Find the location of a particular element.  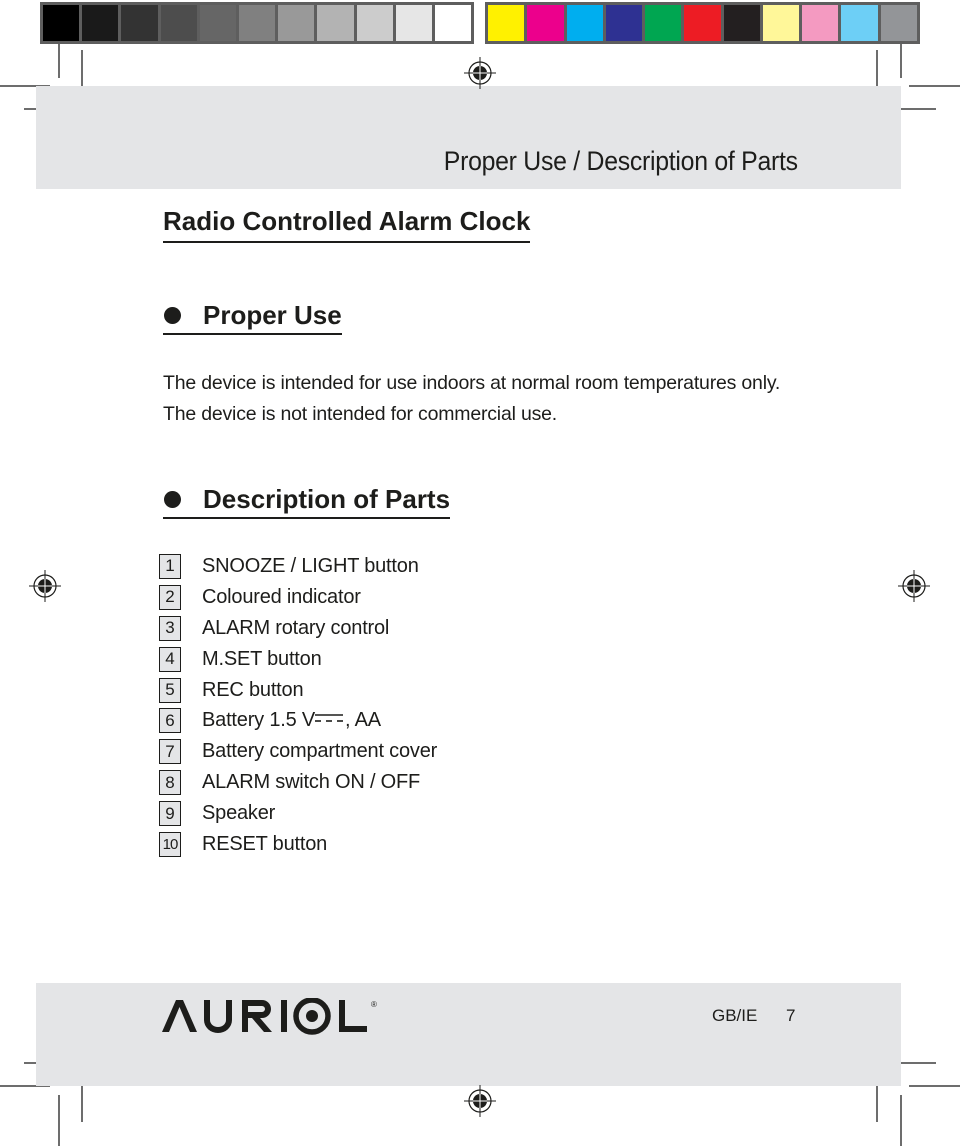

part-item: 3 ALARM rotary control is located at coordinates (298, 628).